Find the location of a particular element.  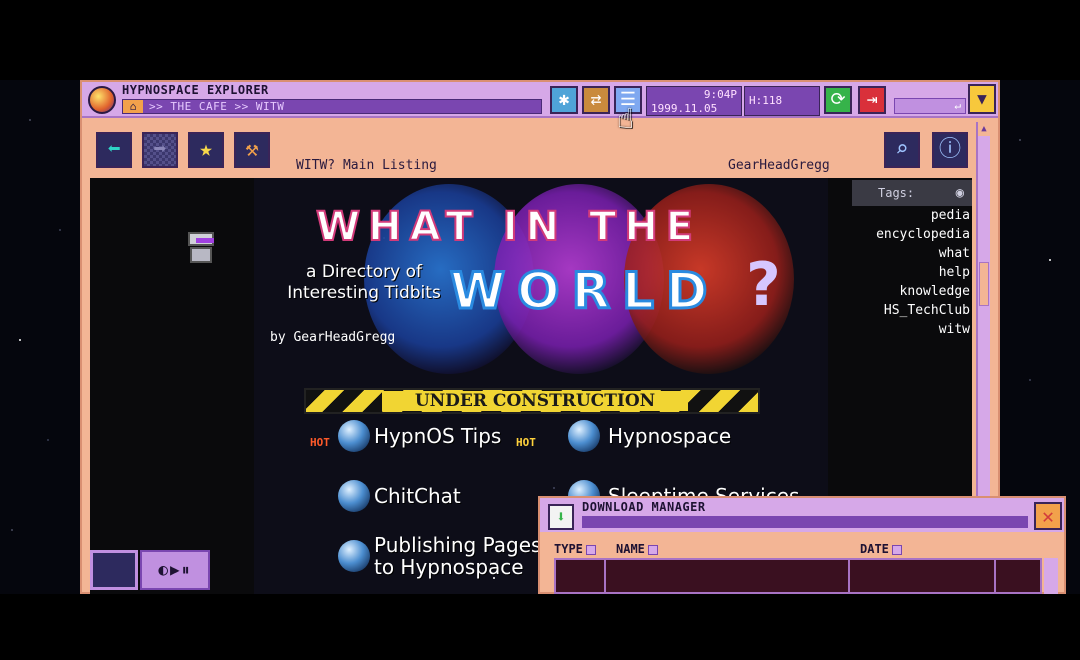

download-scrollbar is located at coordinates (1051, 576).